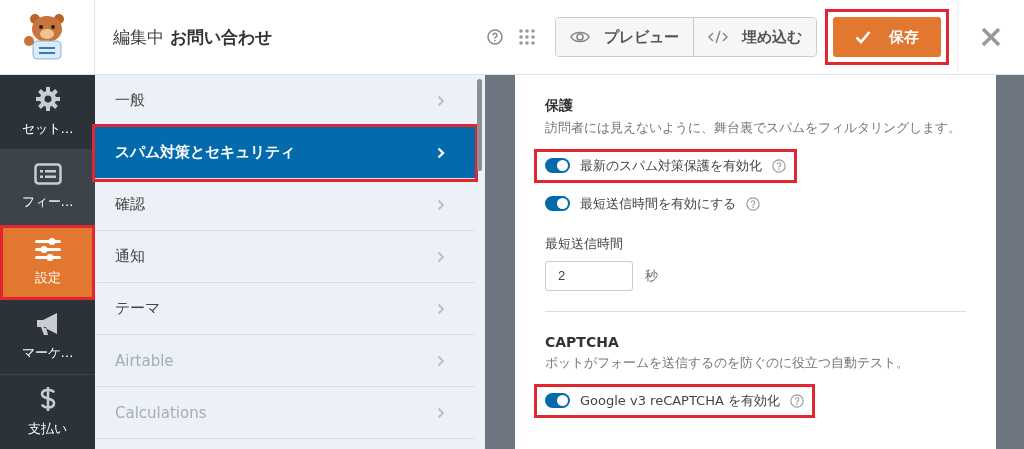 Image resolution: width=1024 pixels, height=449 pixels. Describe the element at coordinates (479, 125) in the screenshot. I see `scrollbar` at that location.